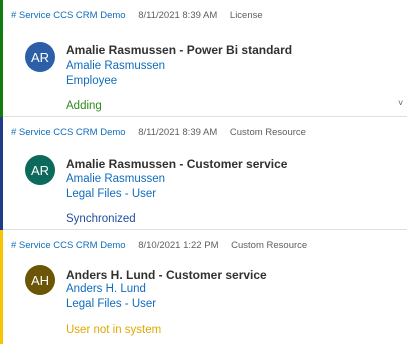 This screenshot has height=344, width=407. I want to click on card-title: Amalie Rasmussen - Customer service, so click(177, 164).